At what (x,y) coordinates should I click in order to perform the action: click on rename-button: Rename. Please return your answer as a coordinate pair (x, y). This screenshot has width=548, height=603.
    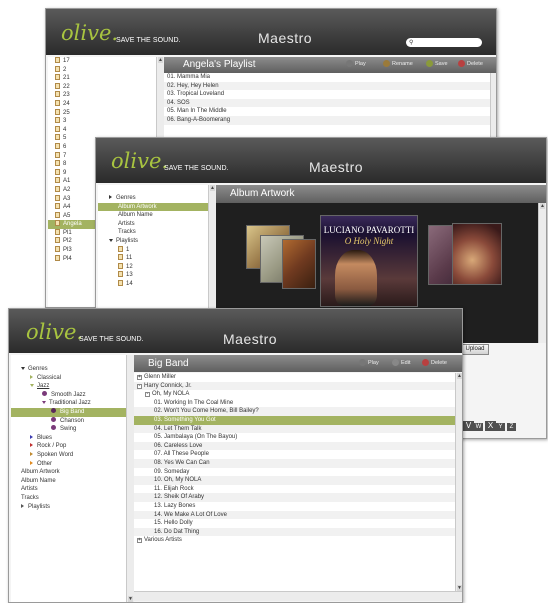
    Looking at the image, I should click on (398, 63).